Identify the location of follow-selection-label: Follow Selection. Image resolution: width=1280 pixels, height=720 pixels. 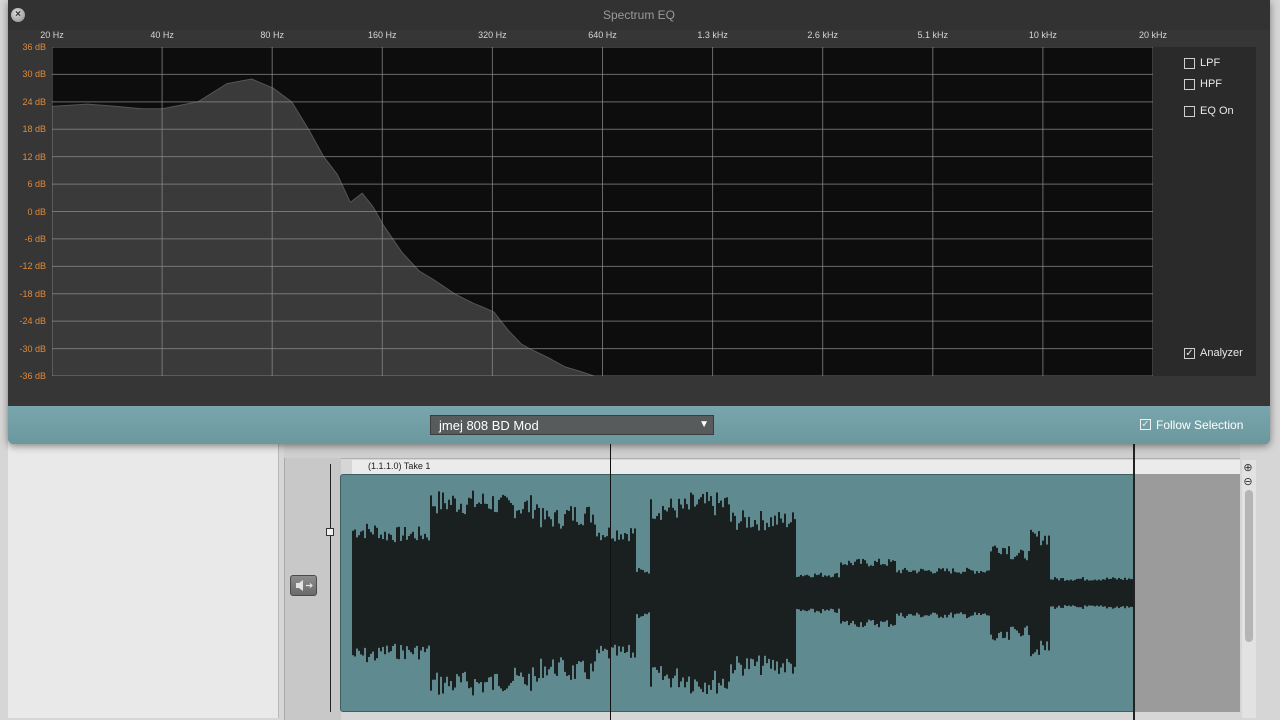
(1200, 425).